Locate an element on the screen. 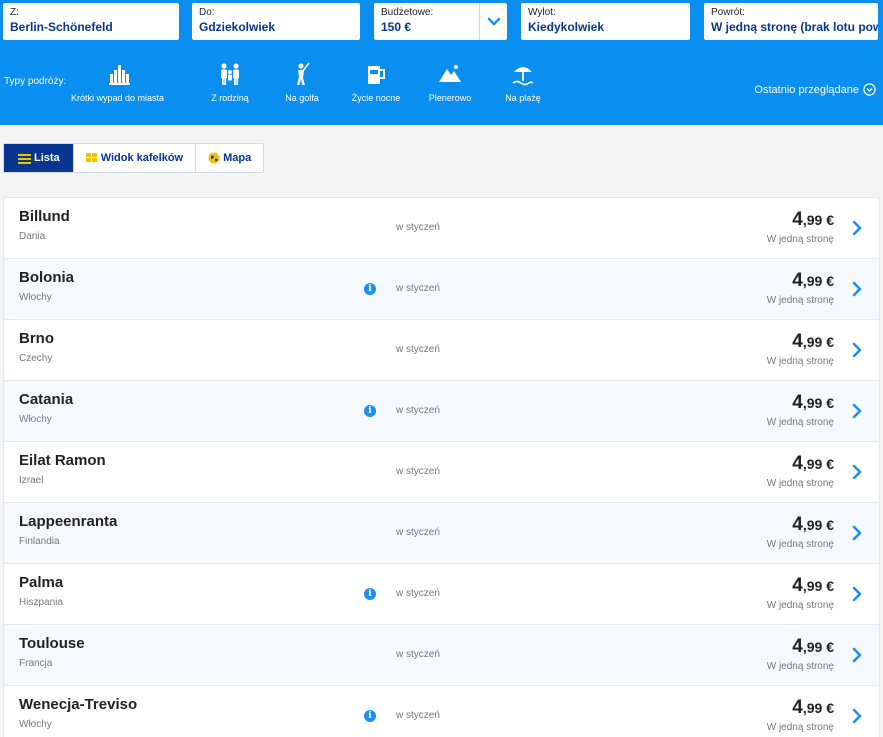  result-row: Brno Czechy w styczeń 4,99 € W jedną stronę is located at coordinates (441, 350).